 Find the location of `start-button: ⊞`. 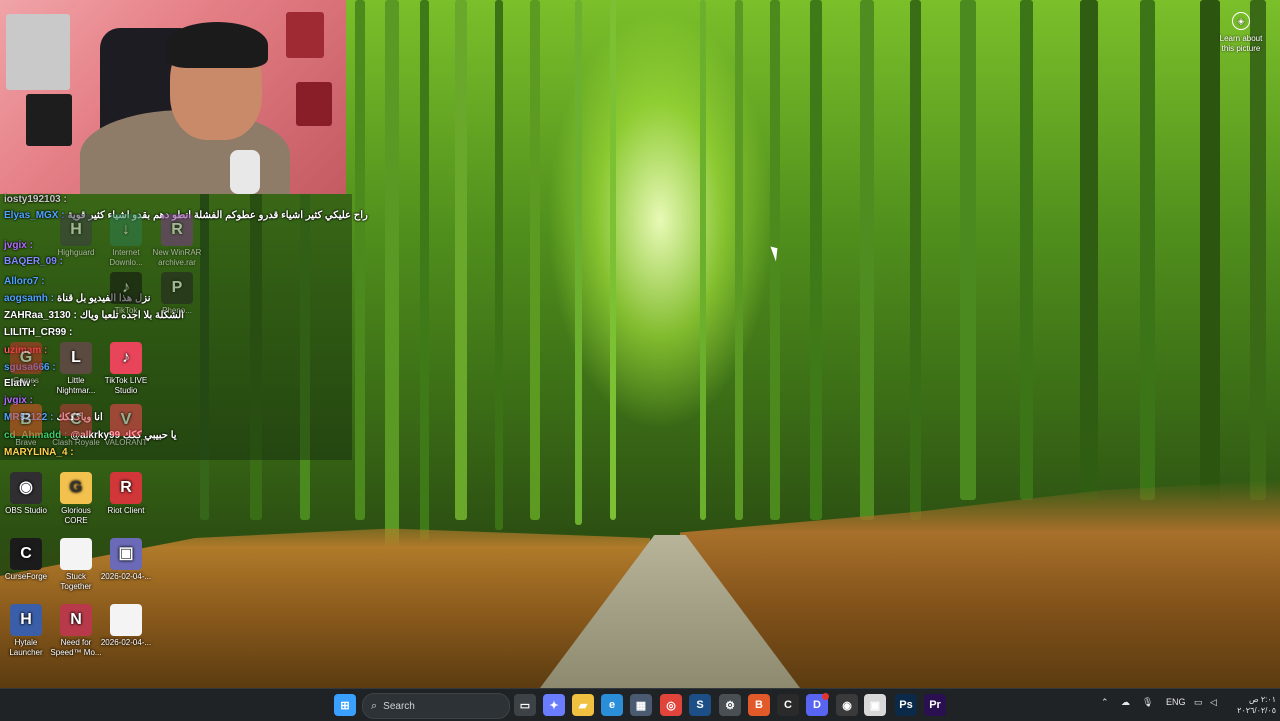

start-button: ⊞ is located at coordinates (345, 705).